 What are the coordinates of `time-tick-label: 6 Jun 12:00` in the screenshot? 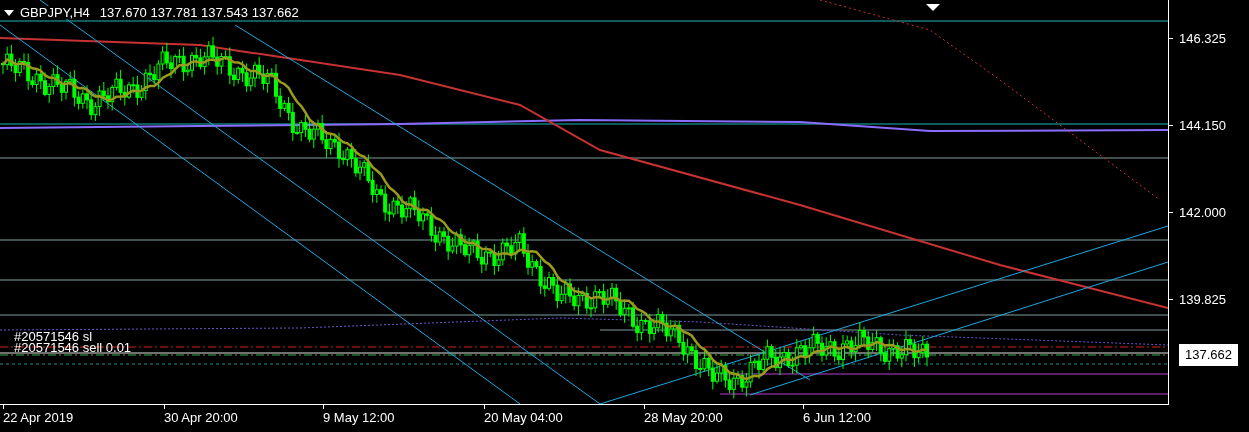 It's located at (837, 418).